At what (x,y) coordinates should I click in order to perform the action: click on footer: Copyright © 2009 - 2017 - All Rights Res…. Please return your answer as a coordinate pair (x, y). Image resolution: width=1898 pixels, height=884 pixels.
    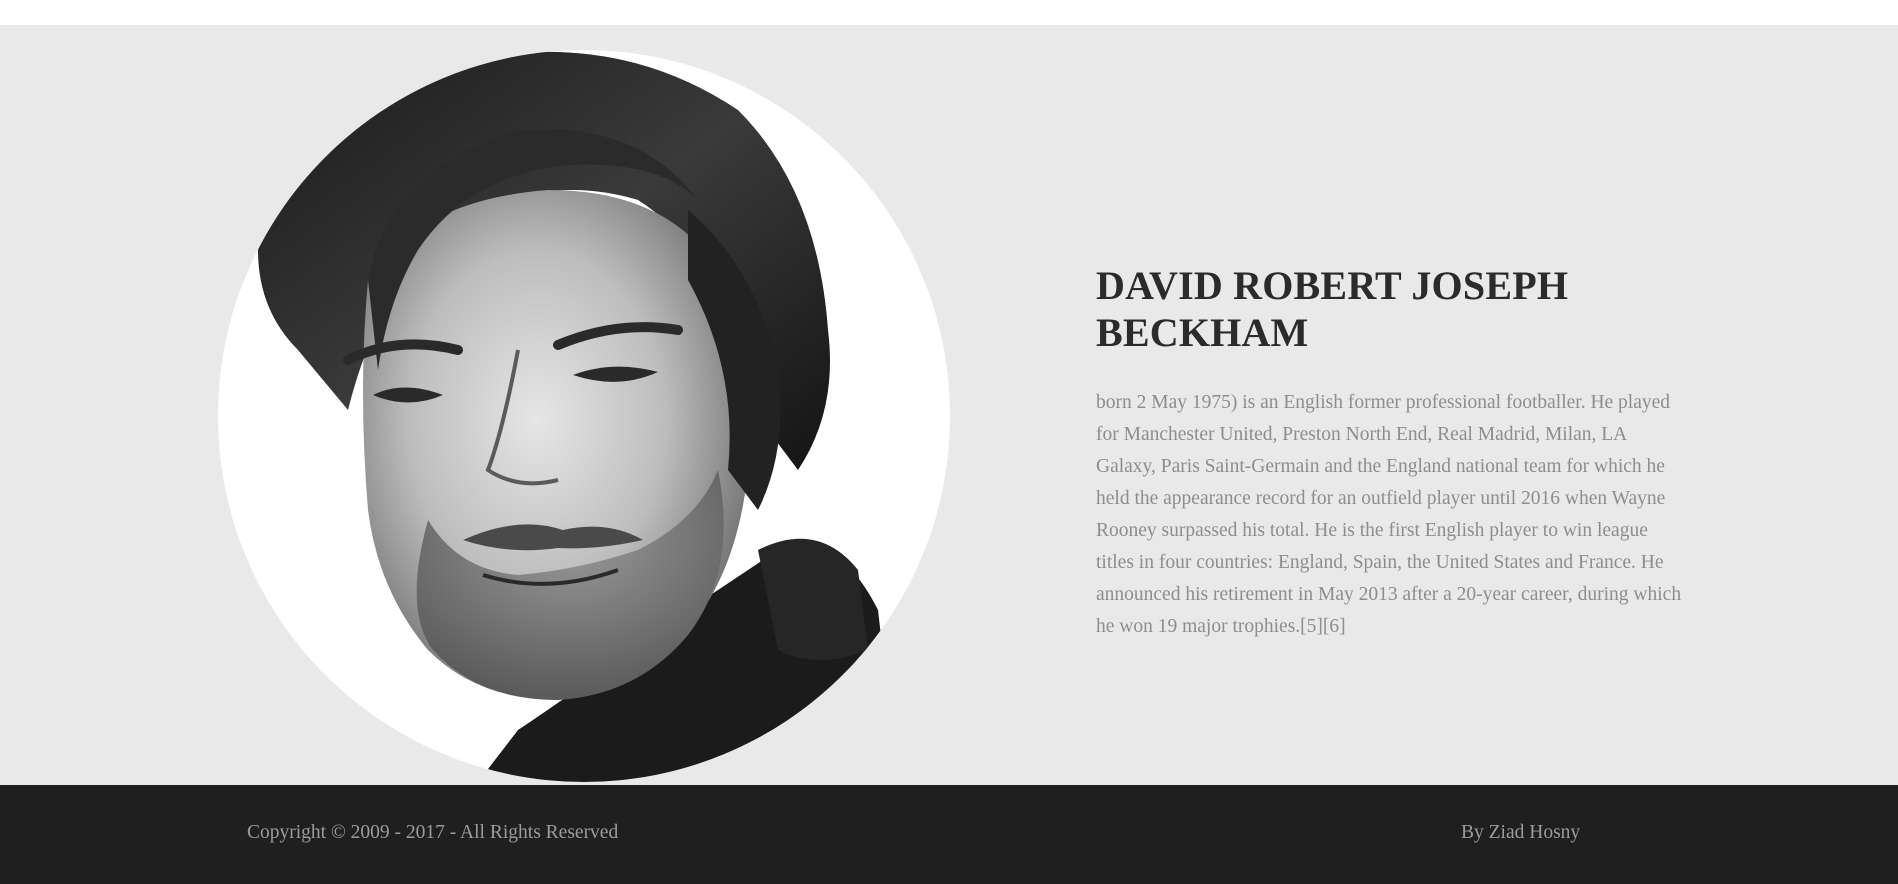
    Looking at the image, I should click on (949, 834).